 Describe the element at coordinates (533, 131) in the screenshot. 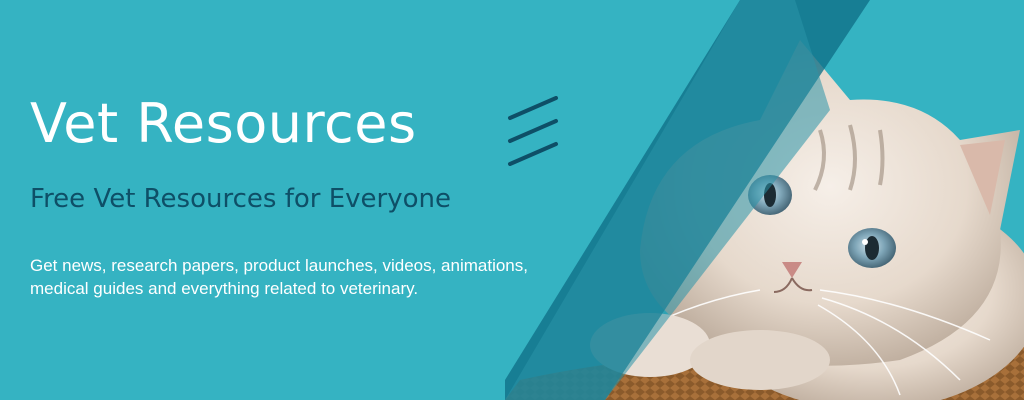

I see `triple-diagonal-lines-icon` at that location.